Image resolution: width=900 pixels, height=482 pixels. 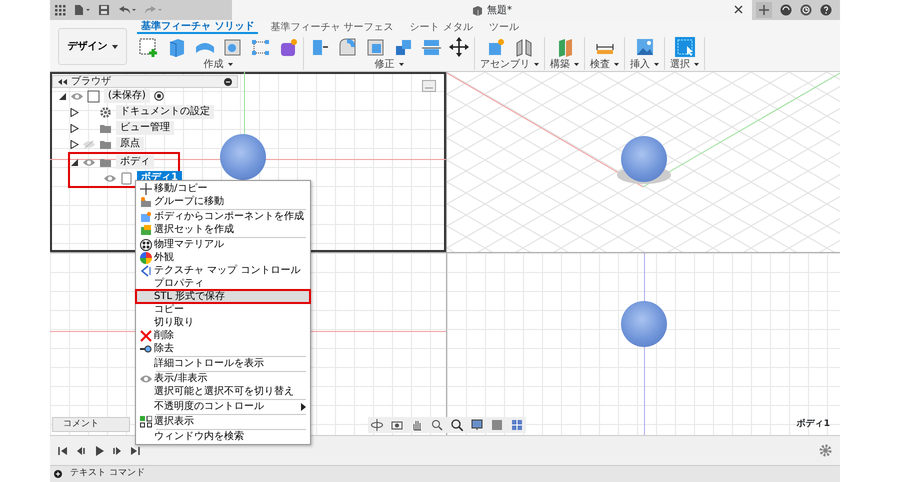 What do you see at coordinates (223, 257) in the screenshot?
I see `menu-item: 外観` at bounding box center [223, 257].